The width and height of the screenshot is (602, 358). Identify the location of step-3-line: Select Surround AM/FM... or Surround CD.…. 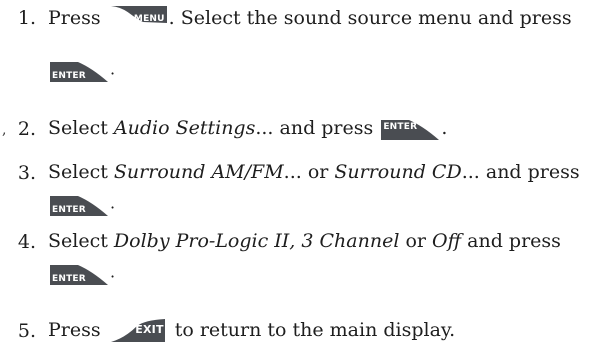
(314, 171).